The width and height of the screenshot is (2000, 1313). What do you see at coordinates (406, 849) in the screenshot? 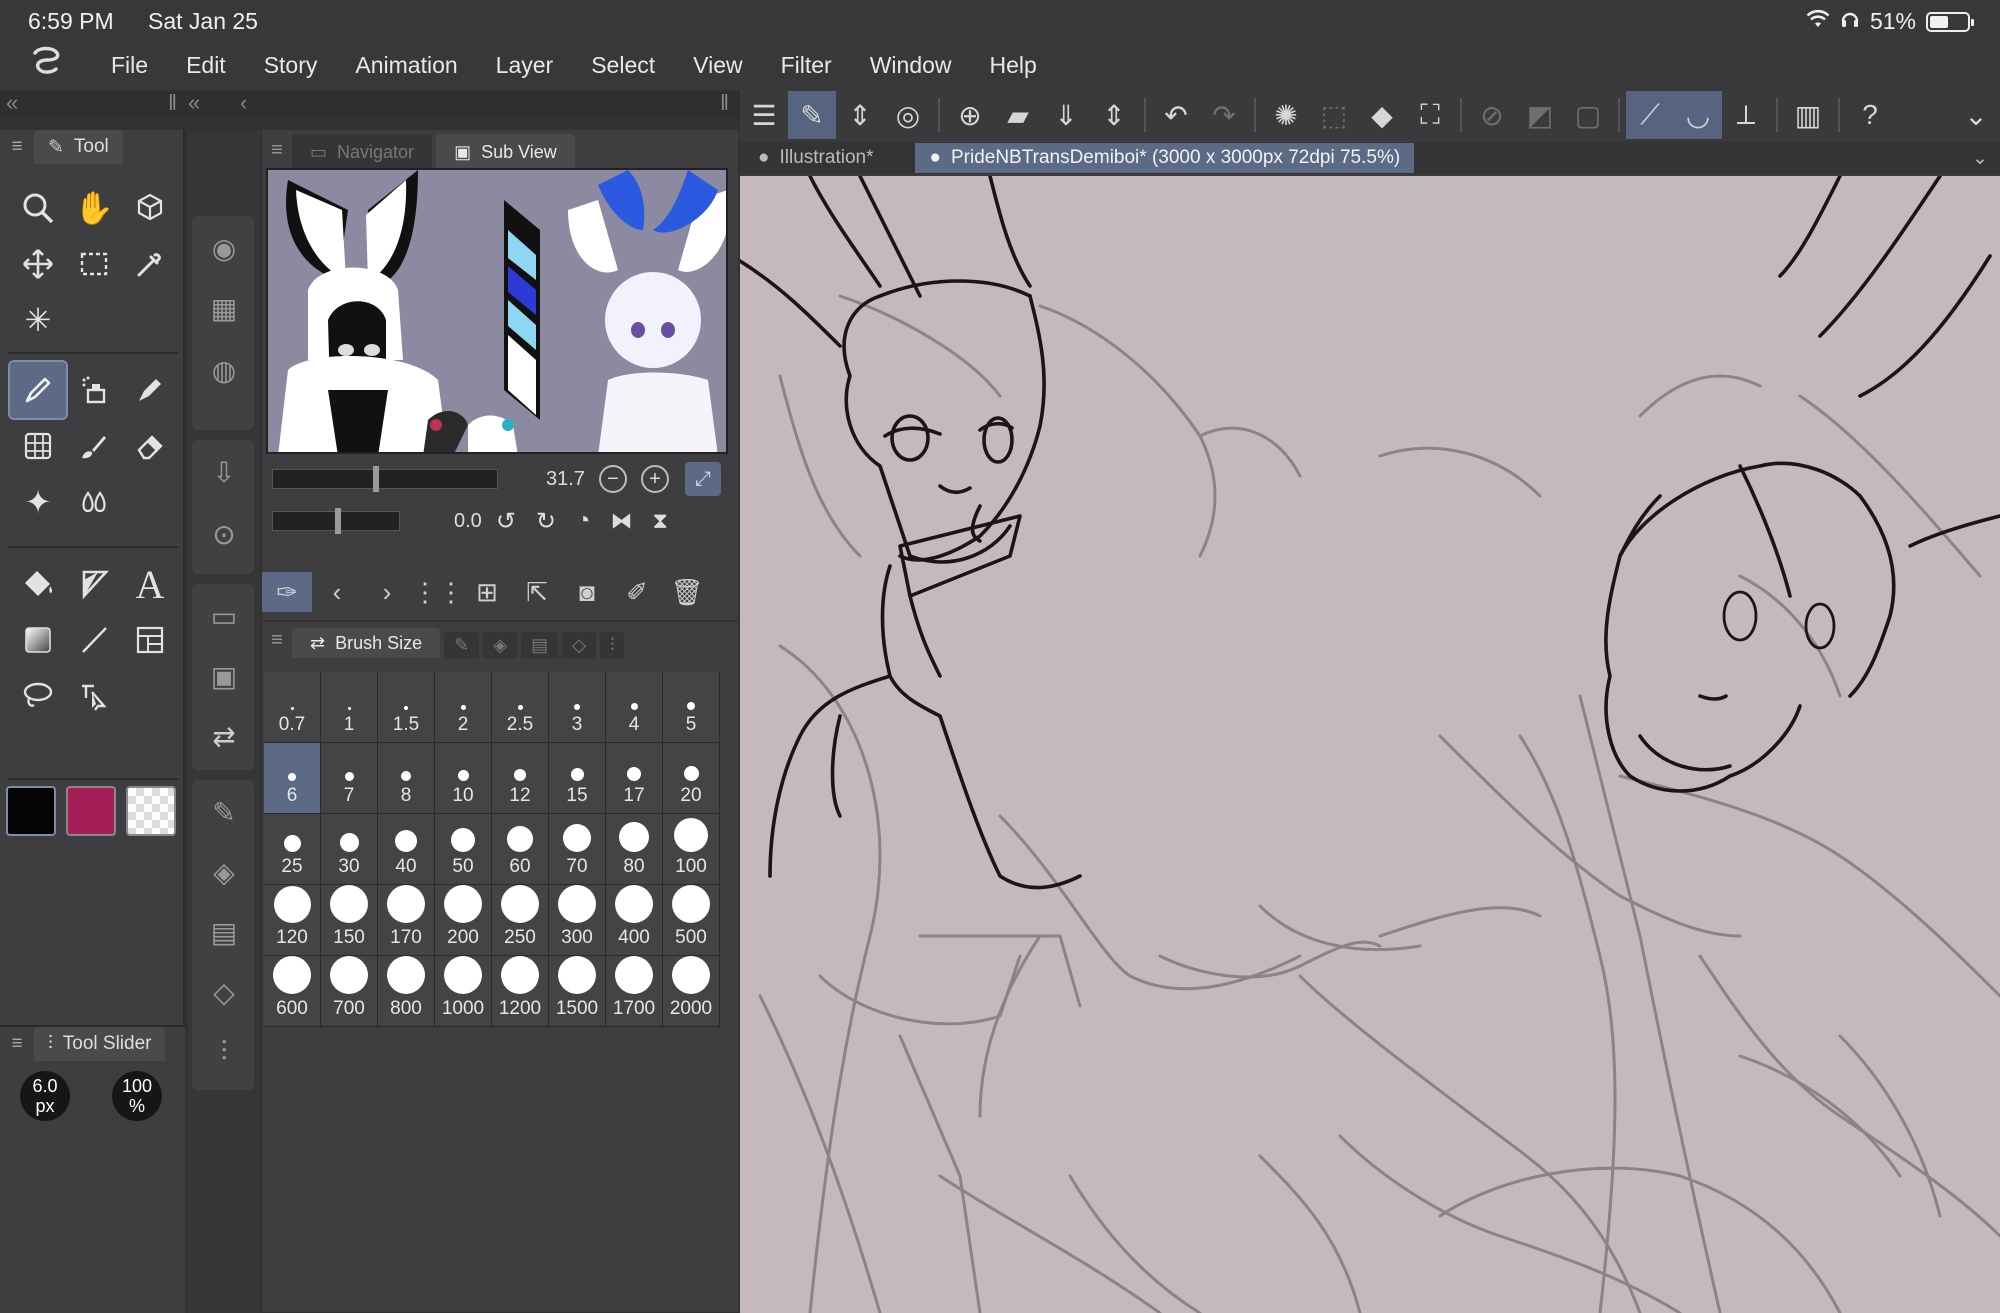
I see `brush-size-option: 40` at bounding box center [406, 849].